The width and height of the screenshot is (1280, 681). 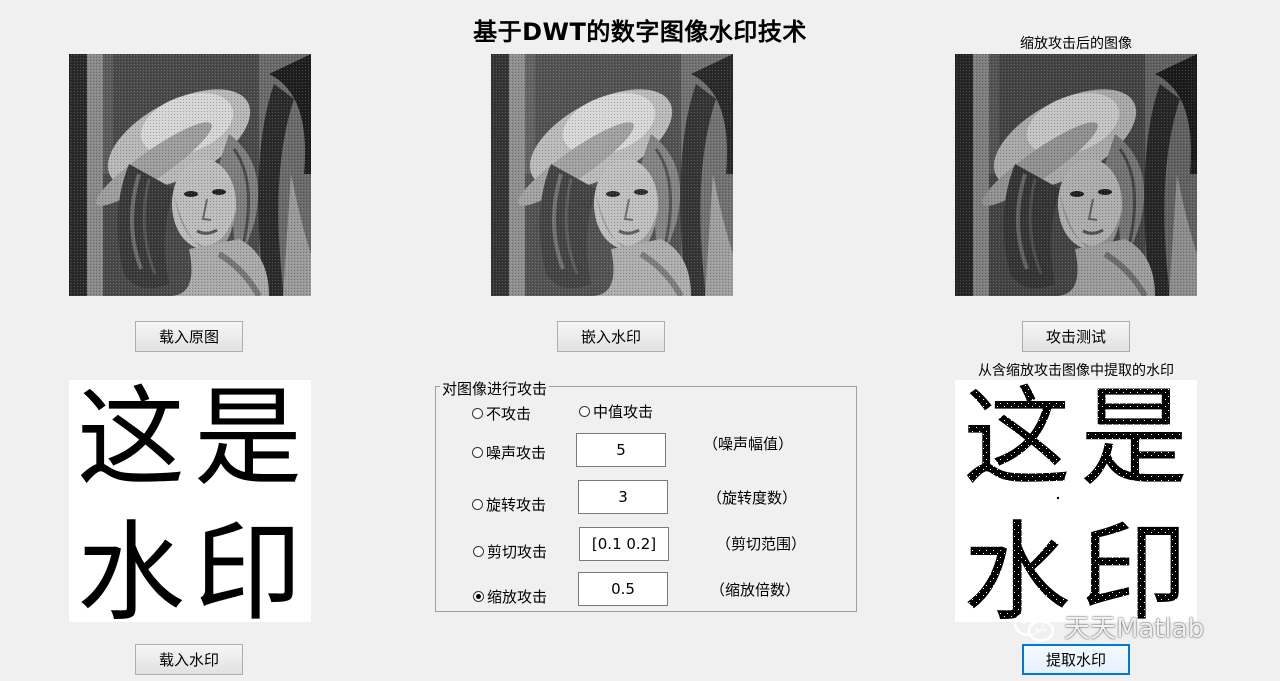 What do you see at coordinates (501, 413) in the screenshot?
I see `radio-no-attack: 不攻击` at bounding box center [501, 413].